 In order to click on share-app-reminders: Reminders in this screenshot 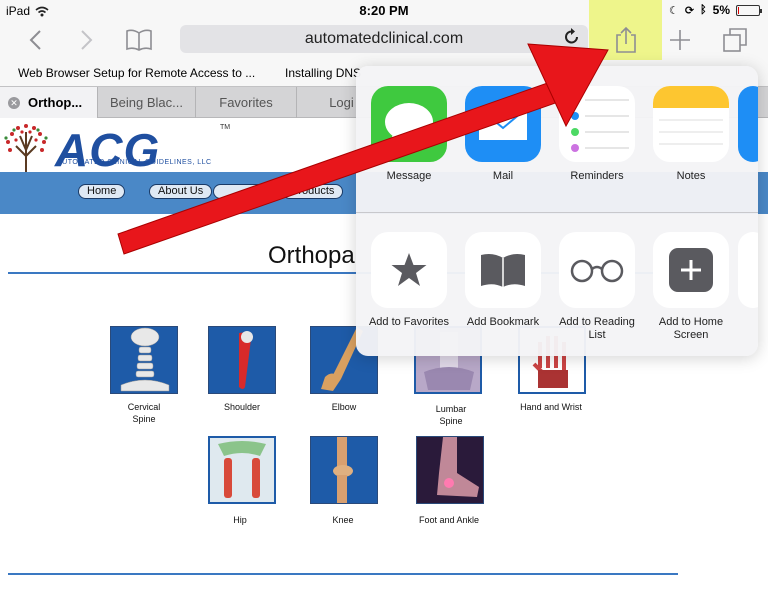, I will do `click(597, 134)`.